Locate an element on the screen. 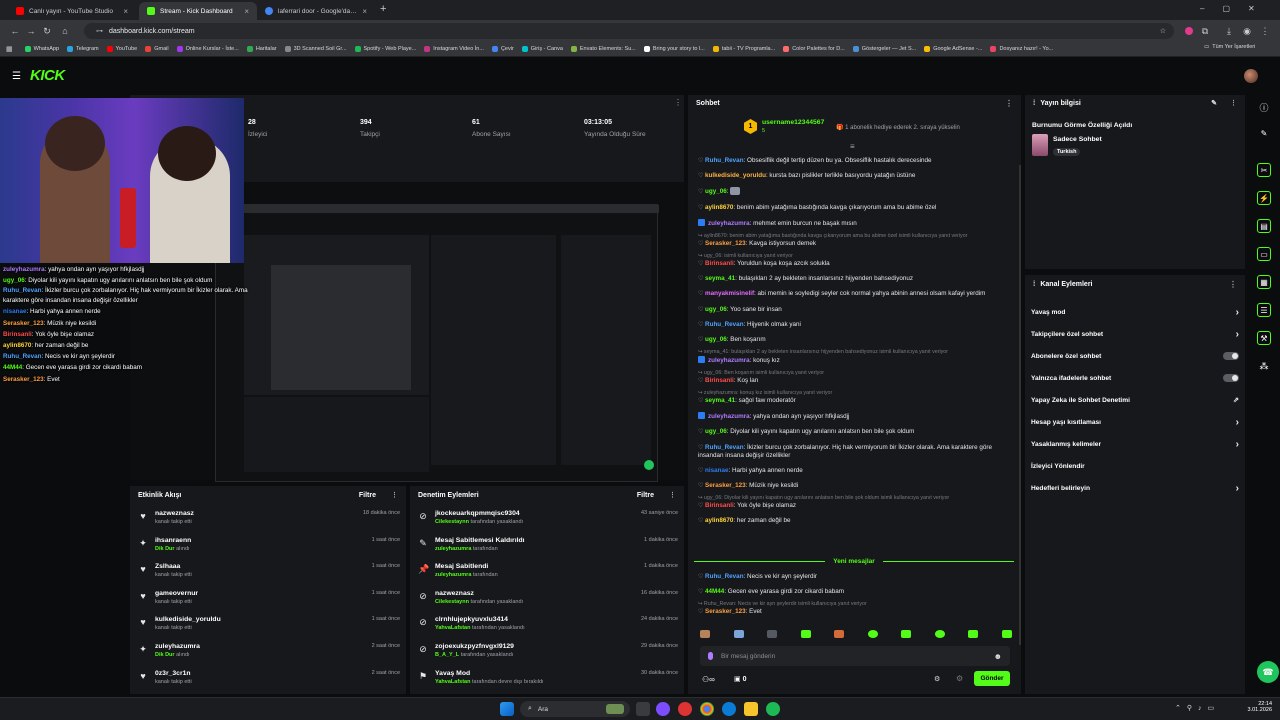  site-info-icon: ⊶ is located at coordinates (99, 31).